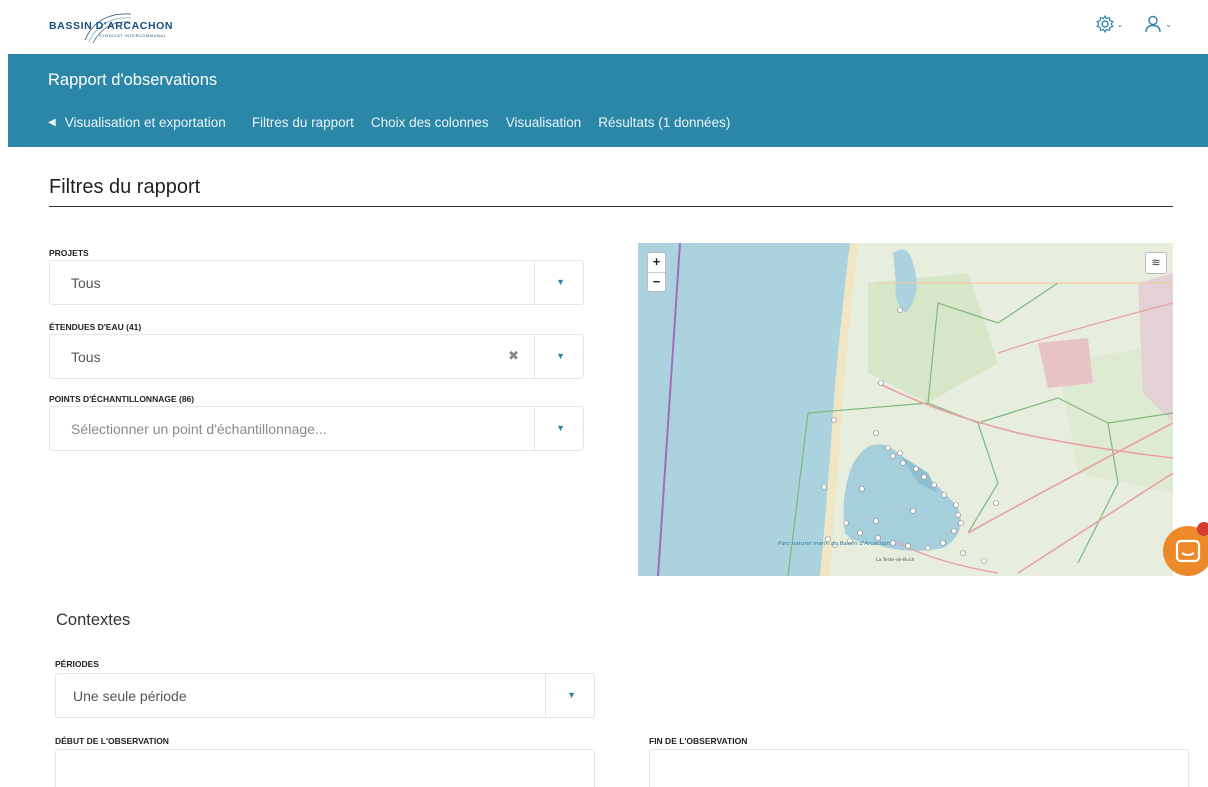  What do you see at coordinates (611, 206) in the screenshot?
I see `section-divider` at bounding box center [611, 206].